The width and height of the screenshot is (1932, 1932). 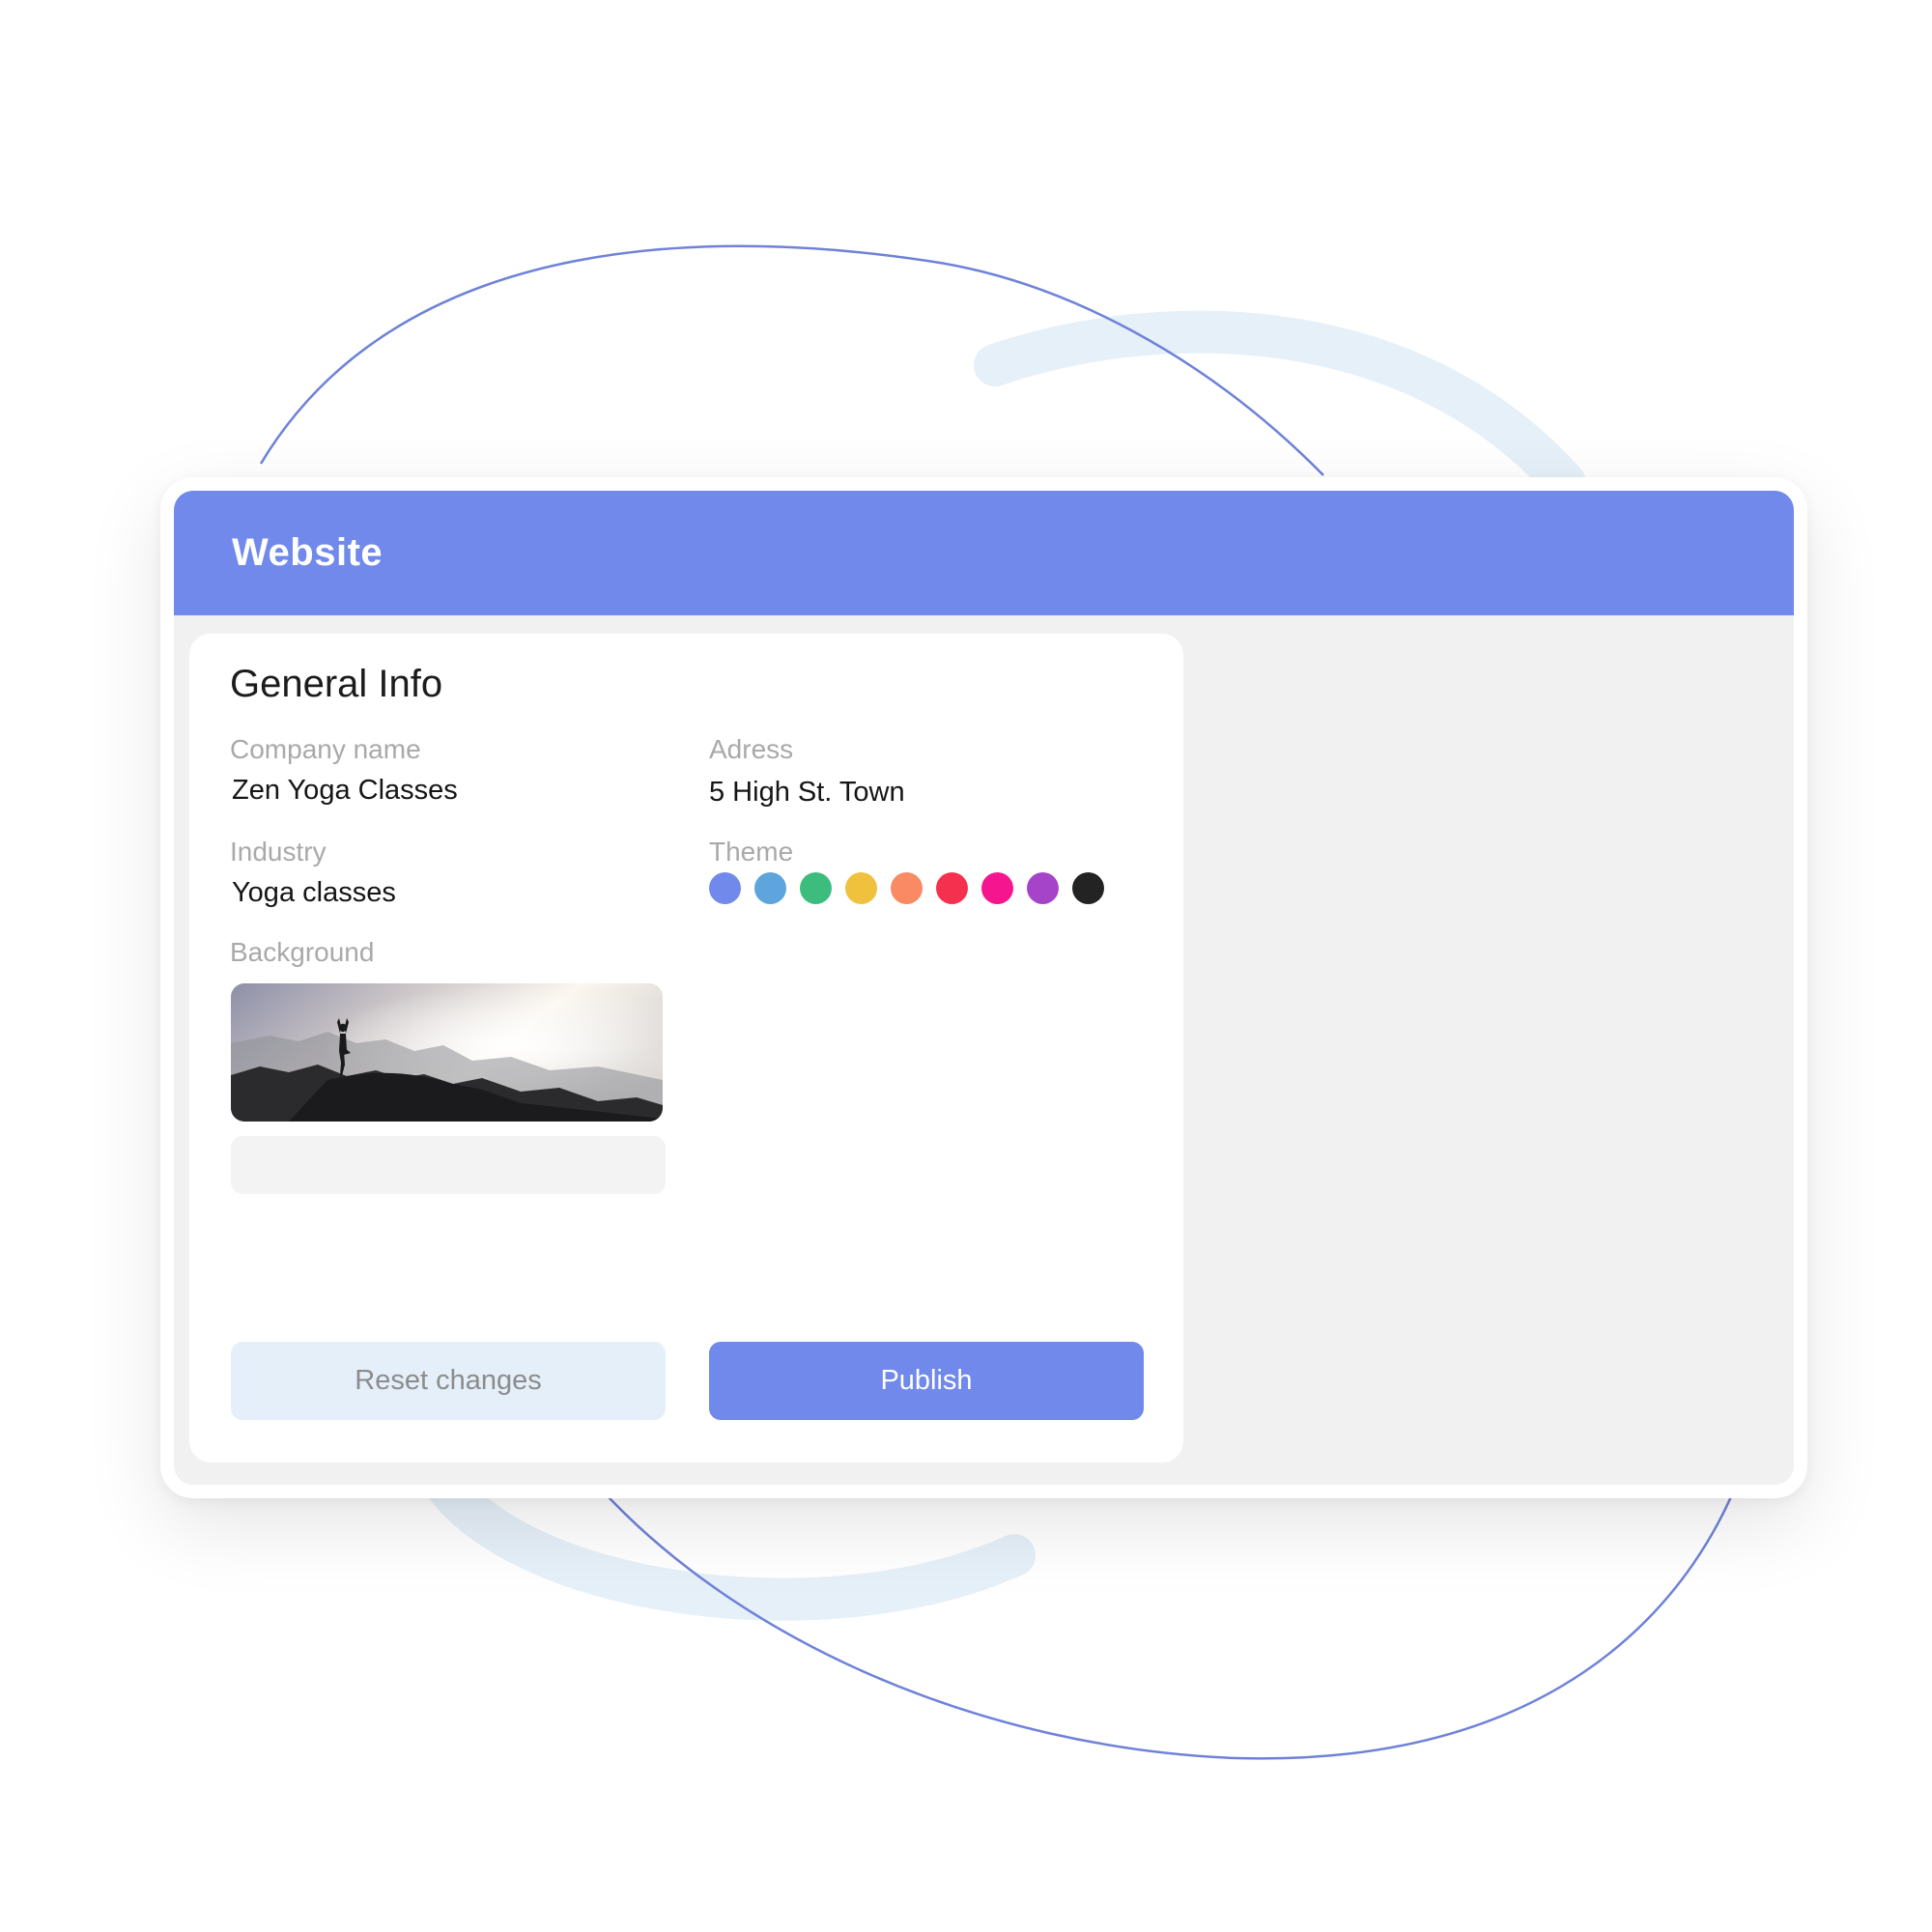 I want to click on window-header: Website, so click(x=984, y=553).